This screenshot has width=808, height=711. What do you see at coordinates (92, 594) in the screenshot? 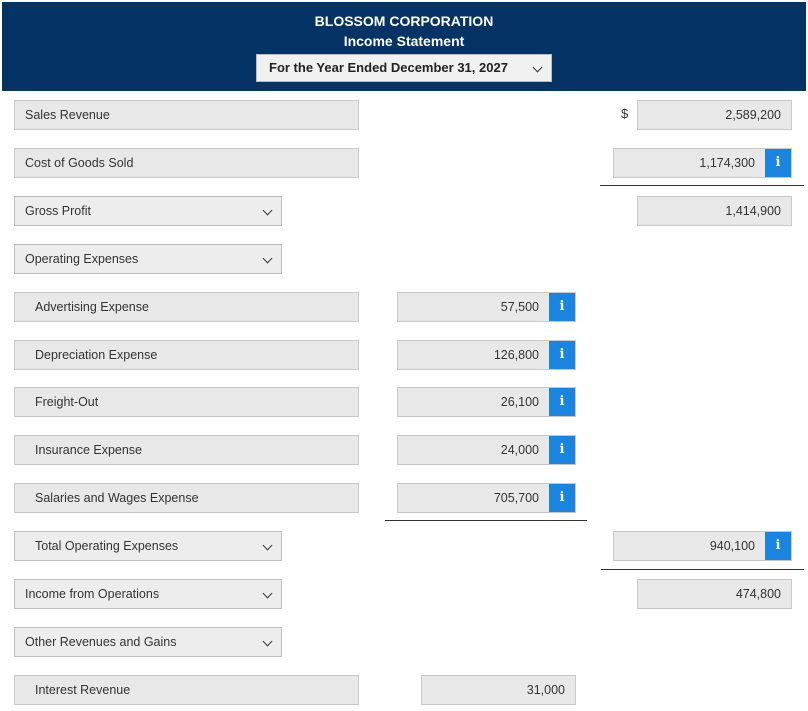
I see `income-from-operations-select-value: Income from Operations` at bounding box center [92, 594].